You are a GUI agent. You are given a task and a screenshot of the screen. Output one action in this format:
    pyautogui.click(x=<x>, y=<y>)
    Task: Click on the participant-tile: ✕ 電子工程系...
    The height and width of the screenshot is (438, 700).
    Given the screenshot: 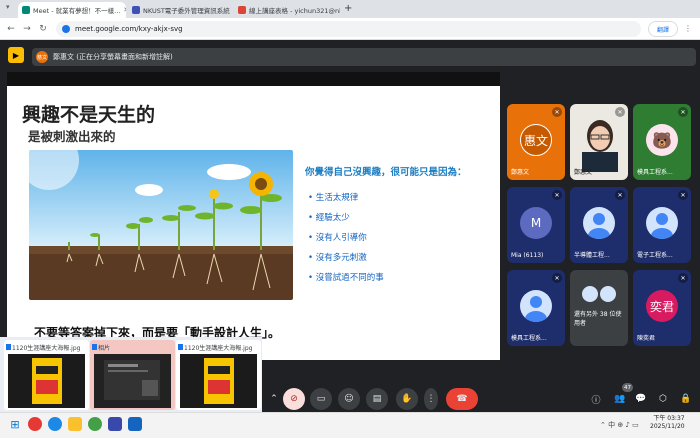 What is the action you would take?
    pyautogui.click(x=662, y=225)
    